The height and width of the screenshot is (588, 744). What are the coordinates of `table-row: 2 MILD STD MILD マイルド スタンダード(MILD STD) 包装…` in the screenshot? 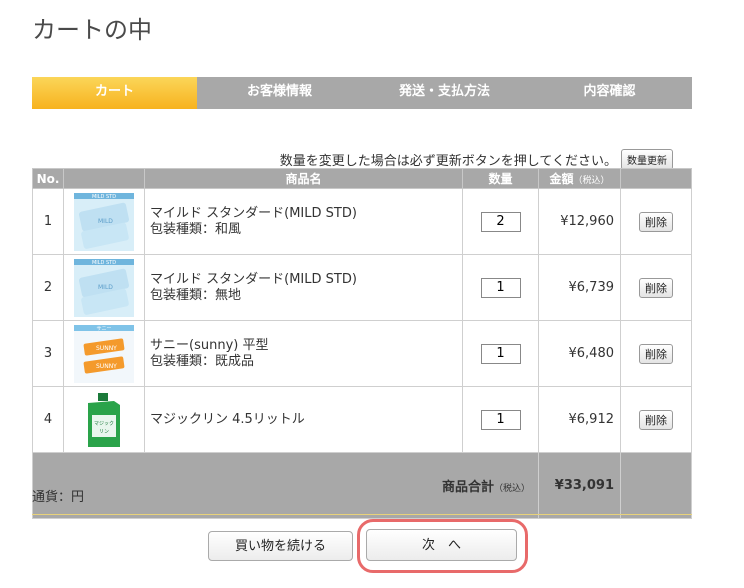 It's located at (362, 287).